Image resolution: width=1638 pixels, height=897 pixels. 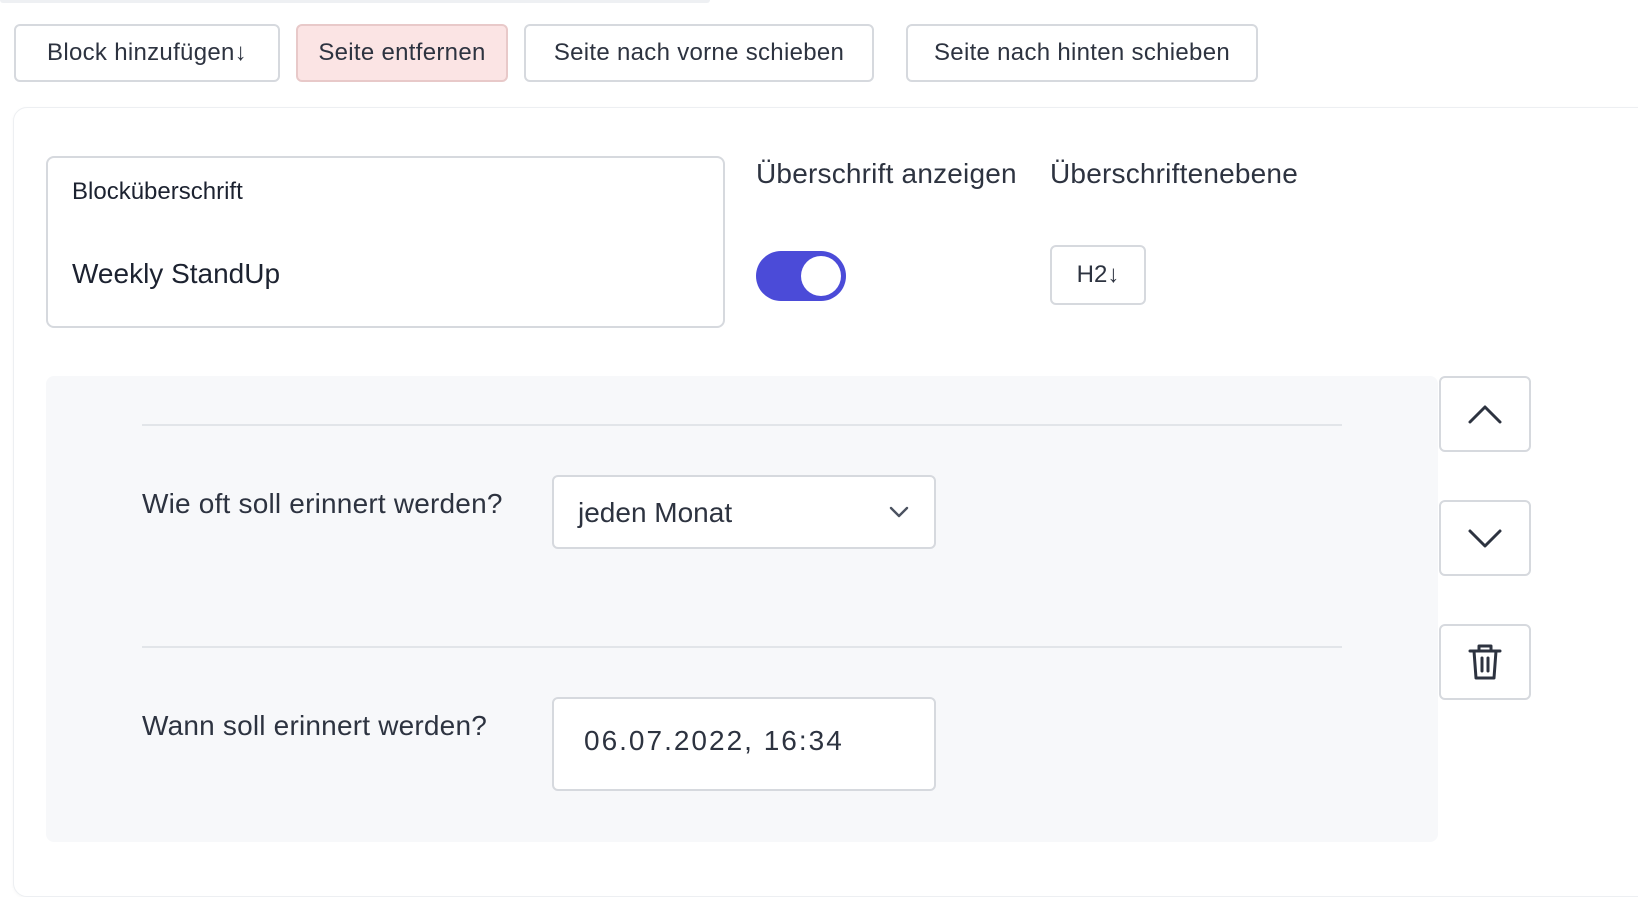 I want to click on block-title-value: Weekly StandUp, so click(x=176, y=274).